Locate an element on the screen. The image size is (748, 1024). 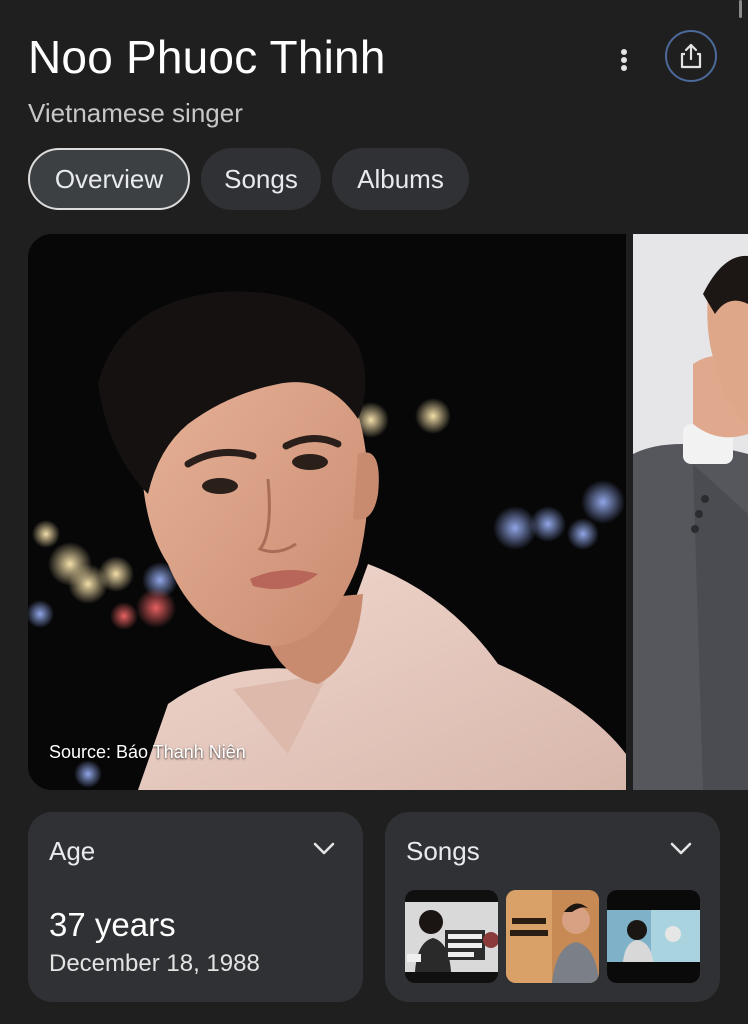
tab-songs: Songs is located at coordinates (261, 179).